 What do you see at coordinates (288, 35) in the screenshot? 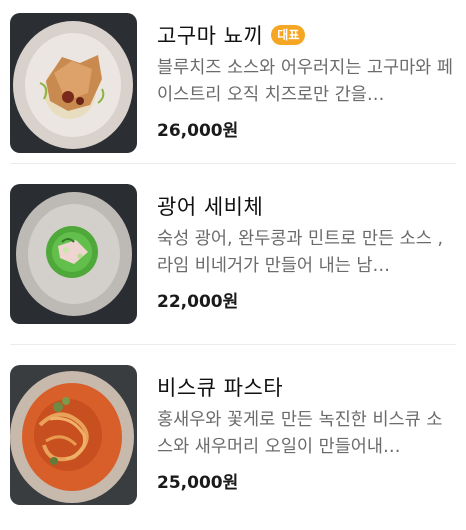
I see `signature-badge: 대표` at bounding box center [288, 35].